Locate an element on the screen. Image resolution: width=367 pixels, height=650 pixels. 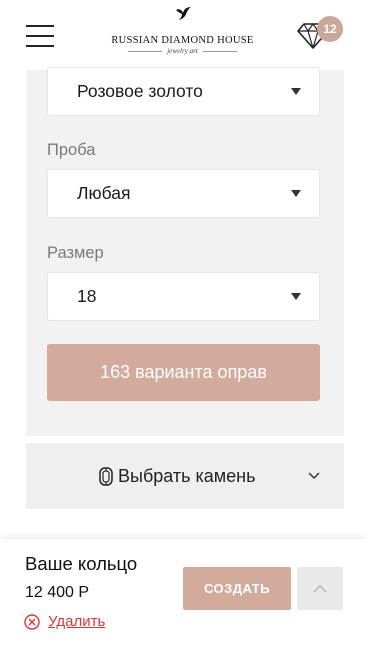
brand-name: RUSSIAN DIAMOND HOUSE is located at coordinates (182, 40).